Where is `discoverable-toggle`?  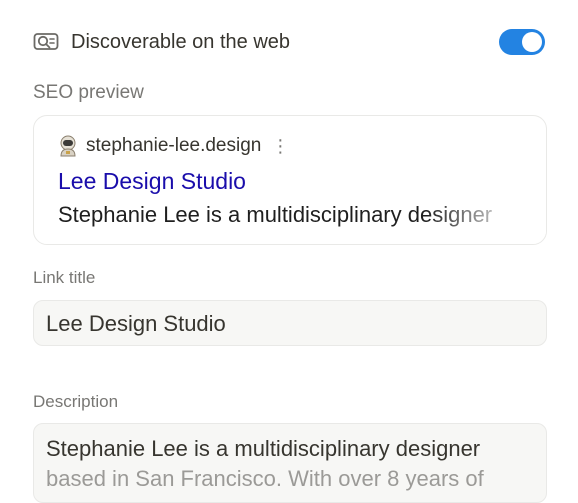
discoverable-toggle is located at coordinates (522, 42).